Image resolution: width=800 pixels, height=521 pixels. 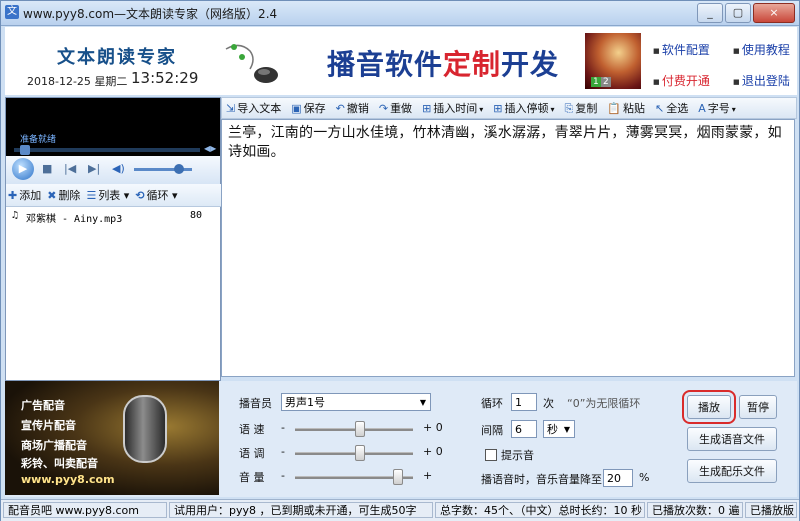 I want to click on volume-icon: ◀), so click(x=118, y=168).